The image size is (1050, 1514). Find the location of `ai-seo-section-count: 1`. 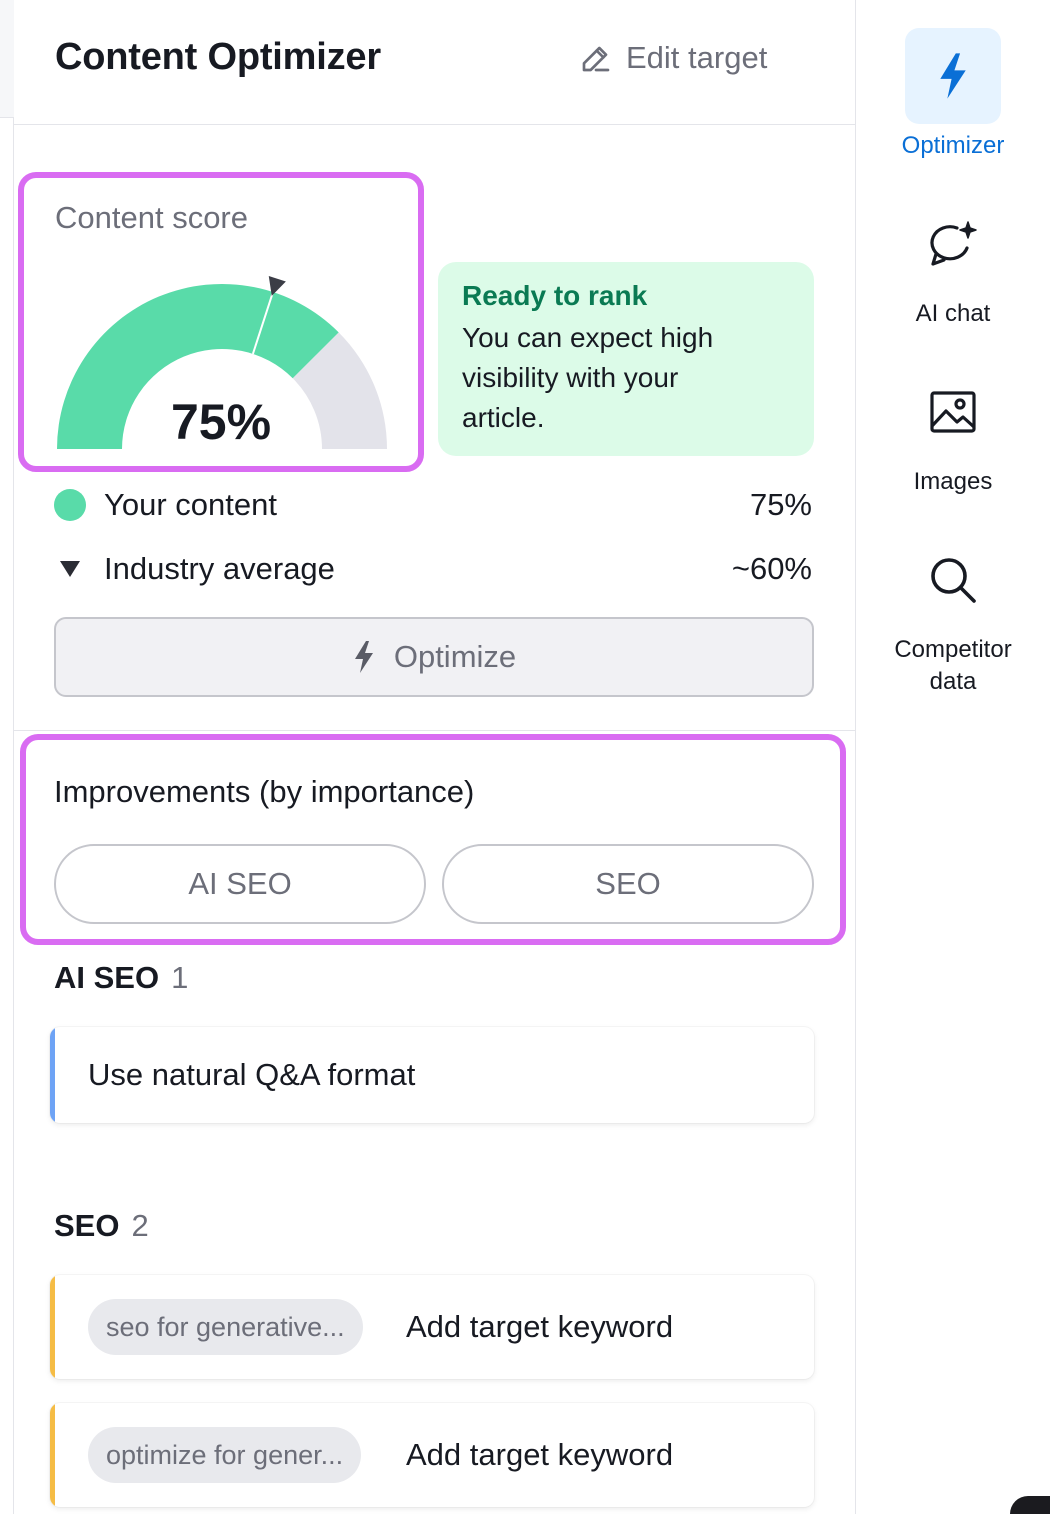

ai-seo-section-count: 1 is located at coordinates (180, 977).